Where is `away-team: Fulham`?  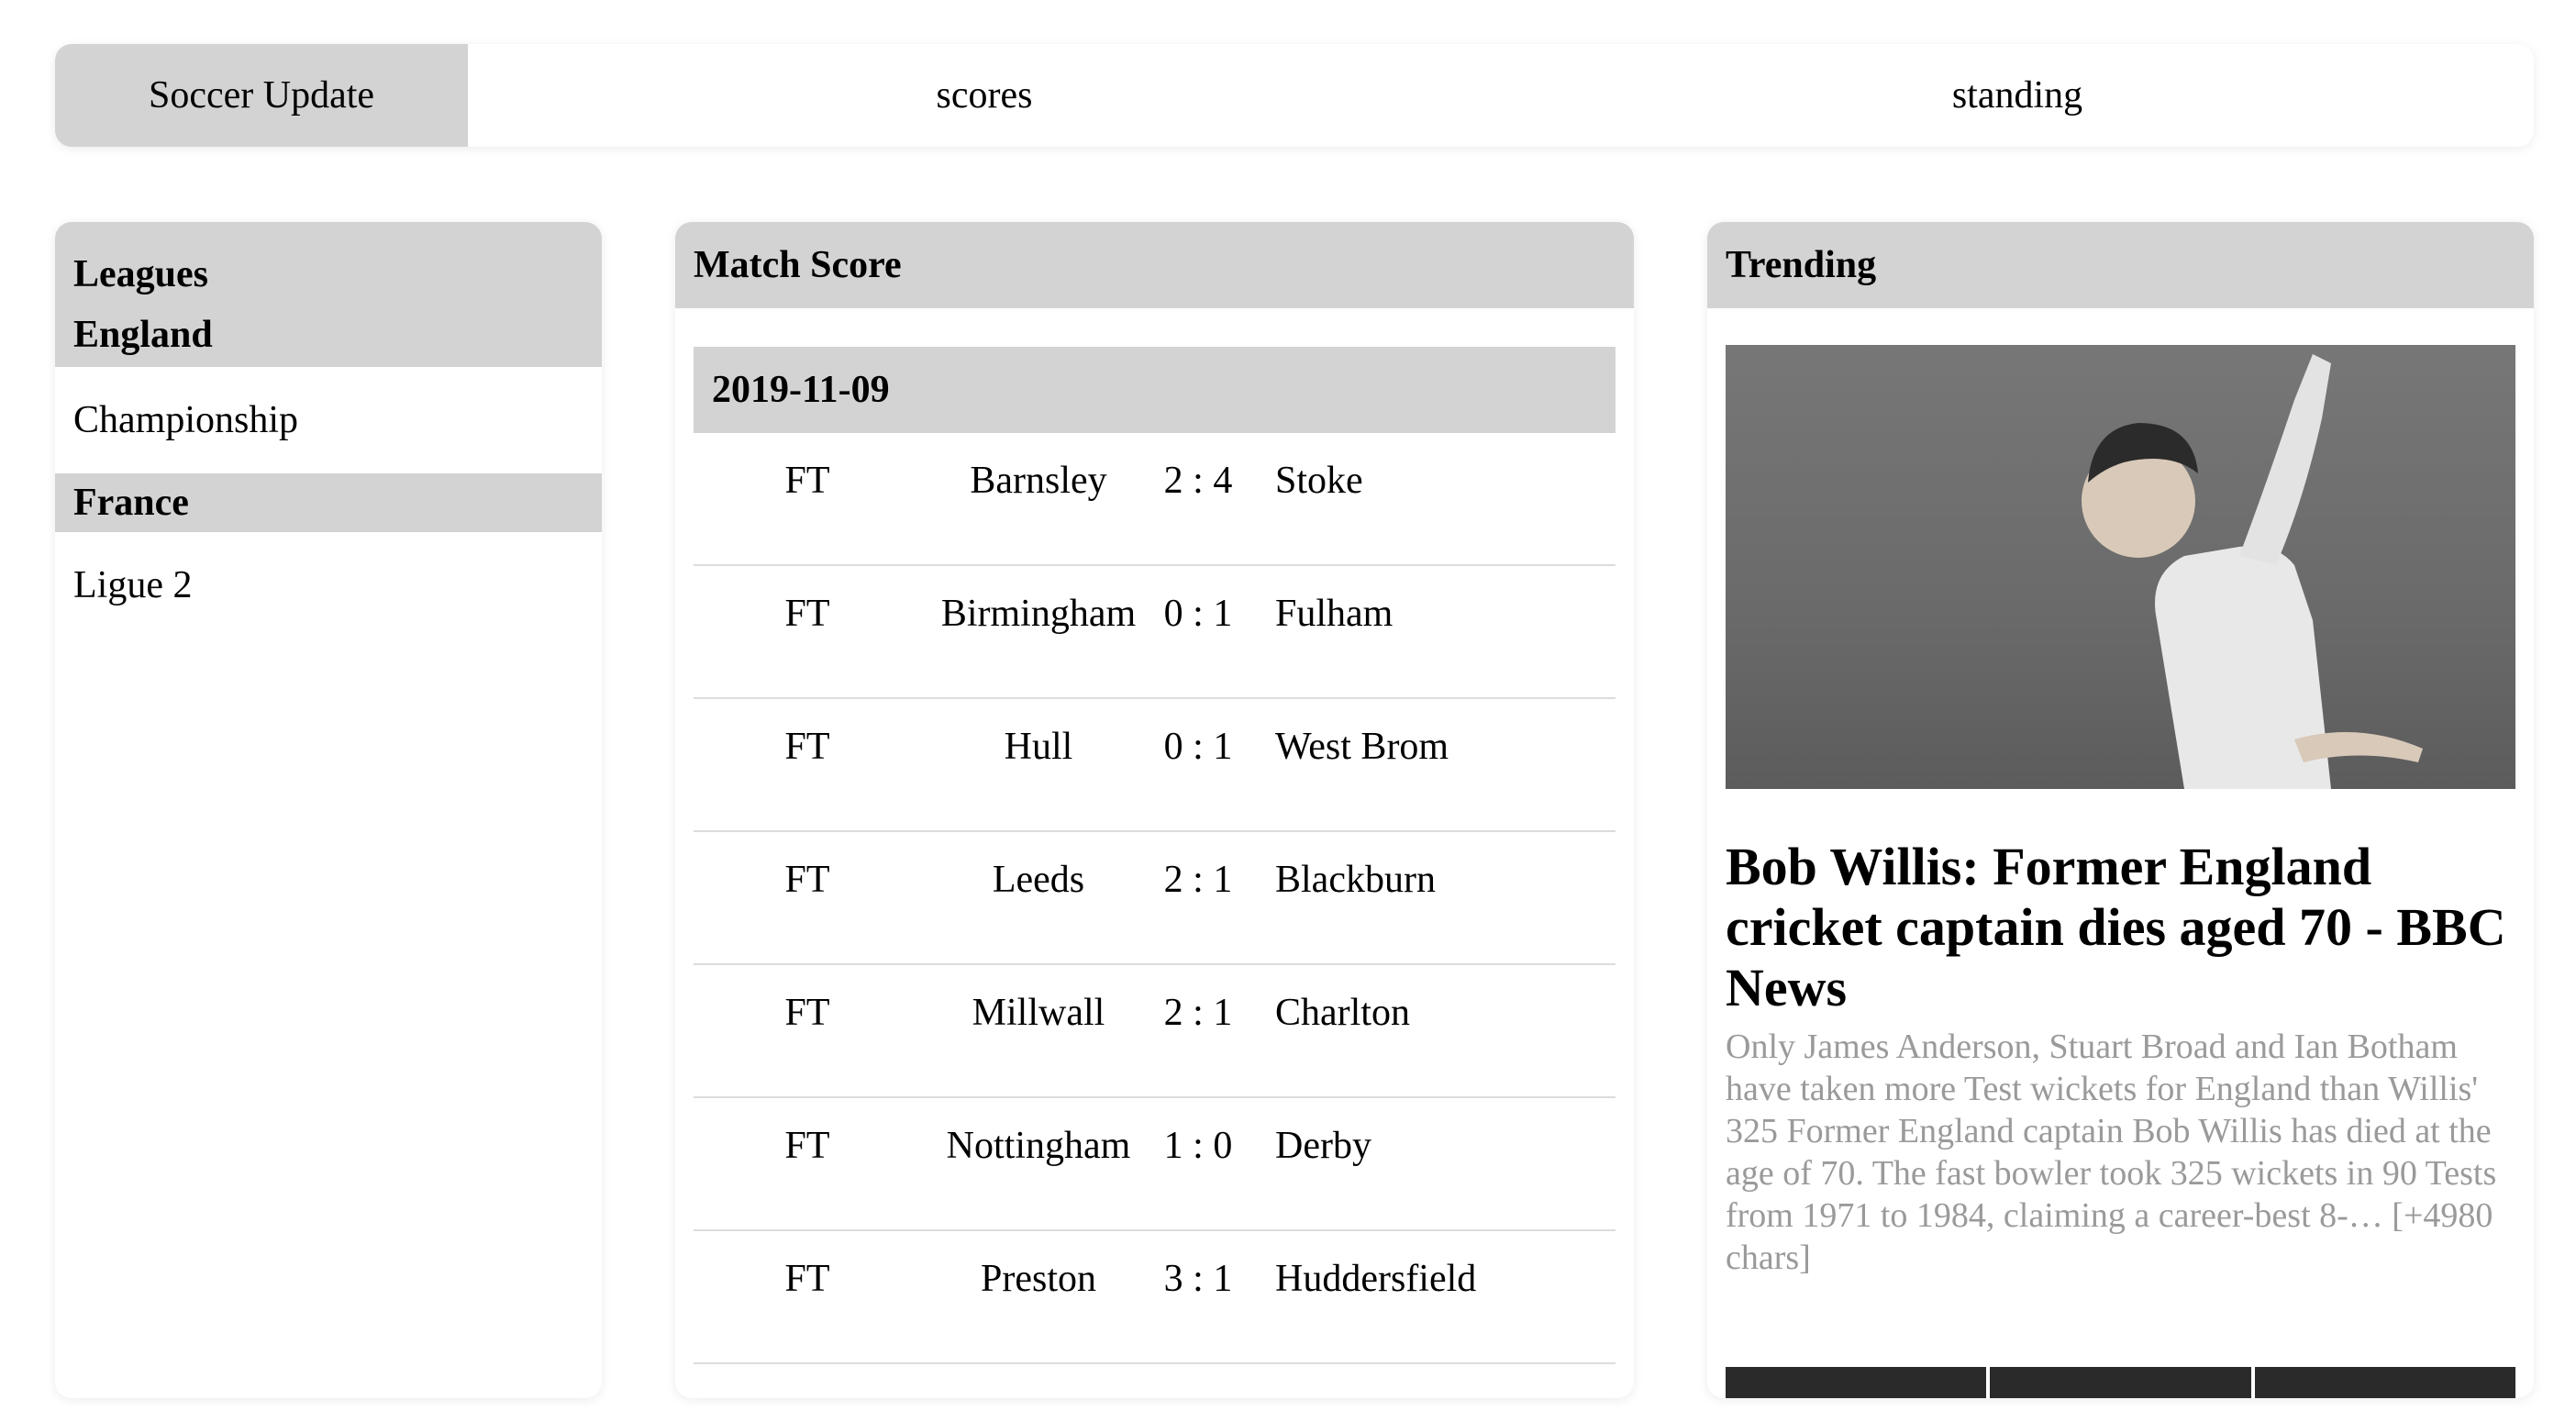 away-team: Fulham is located at coordinates (1334, 614).